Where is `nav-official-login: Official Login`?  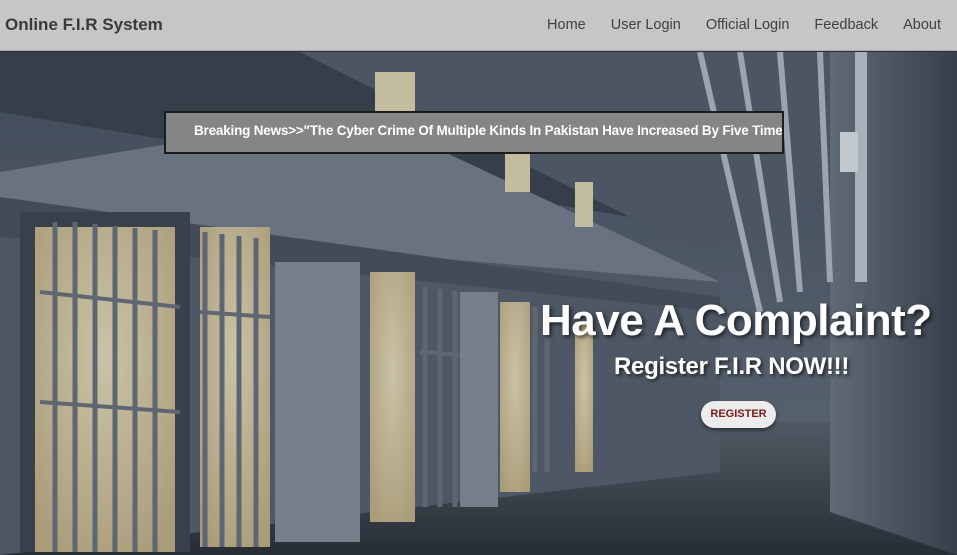 nav-official-login: Official Login is located at coordinates (748, 25).